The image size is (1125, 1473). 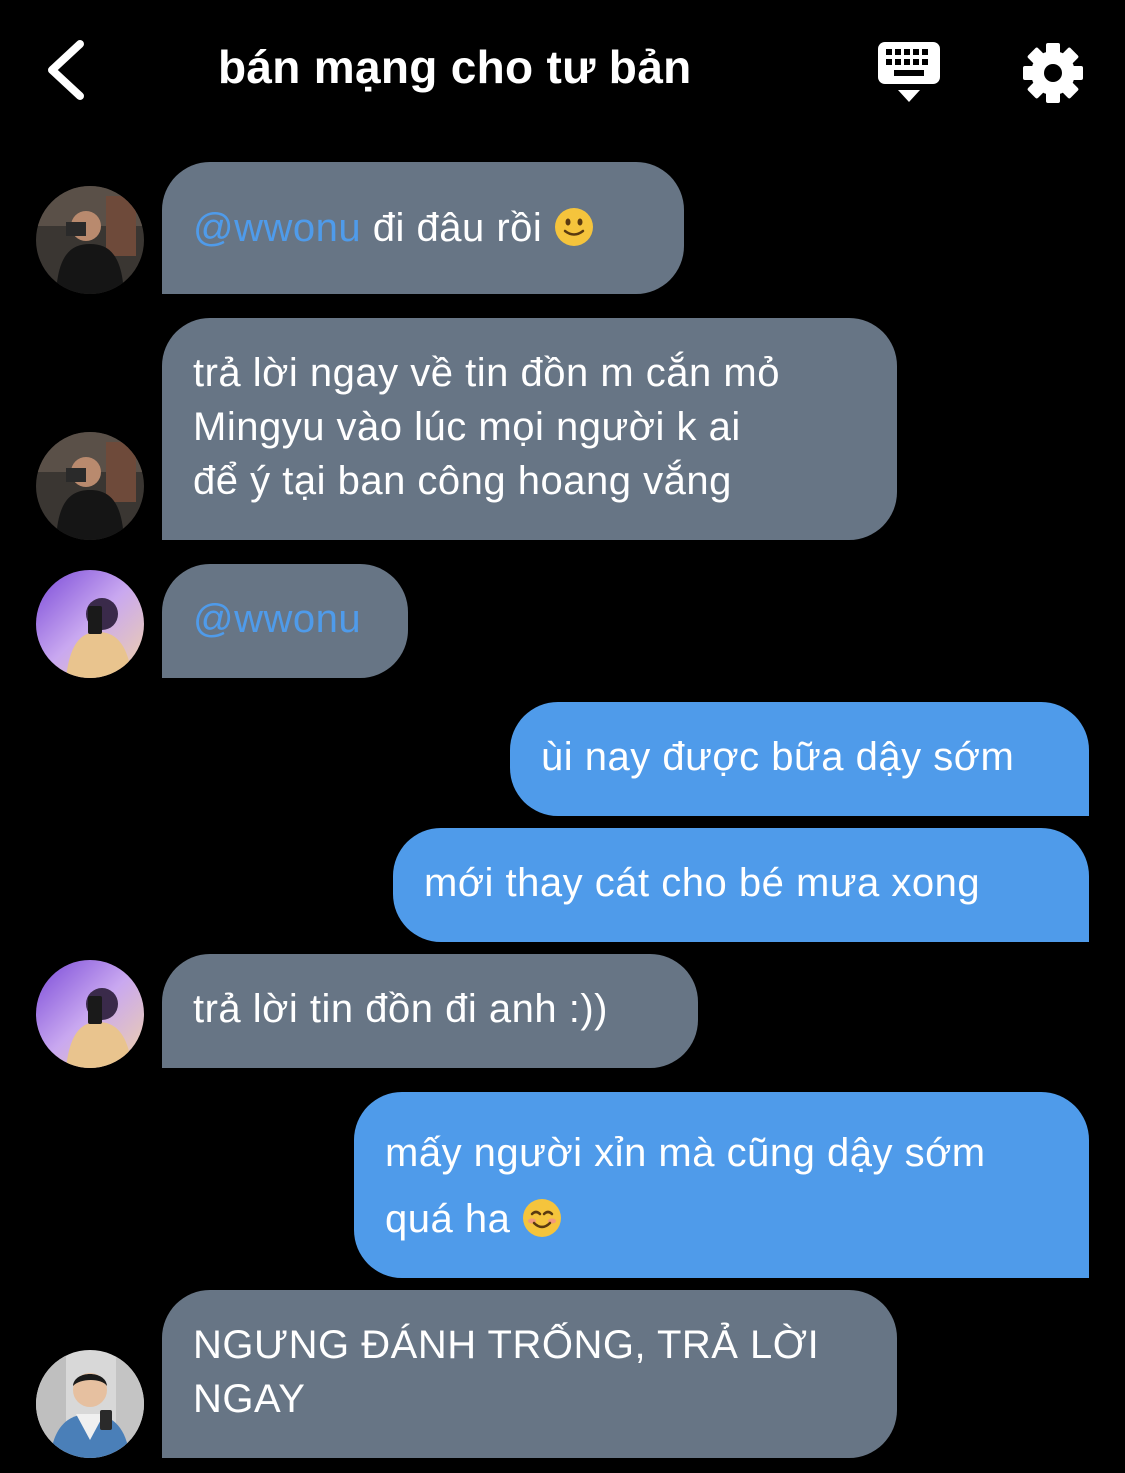 What do you see at coordinates (685, 1153) in the screenshot?
I see `message-line: mấy người xỉn mà cũng dậy sớm` at bounding box center [685, 1153].